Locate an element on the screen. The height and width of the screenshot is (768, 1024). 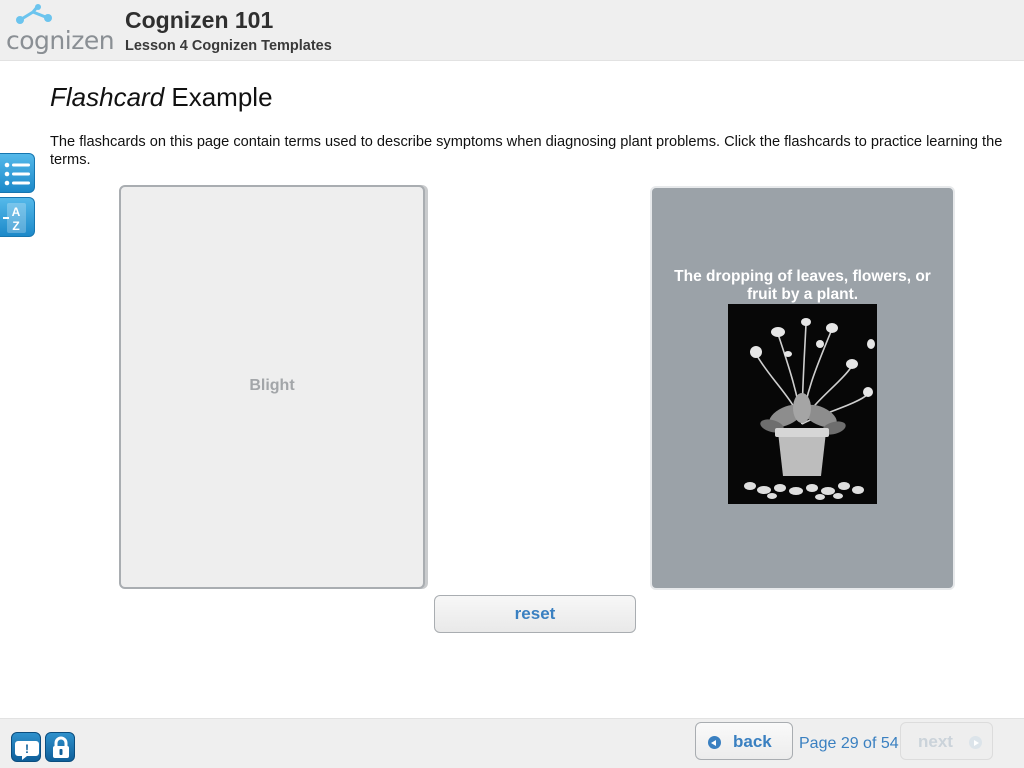
next-arrow-icon is located at coordinates (975, 742).